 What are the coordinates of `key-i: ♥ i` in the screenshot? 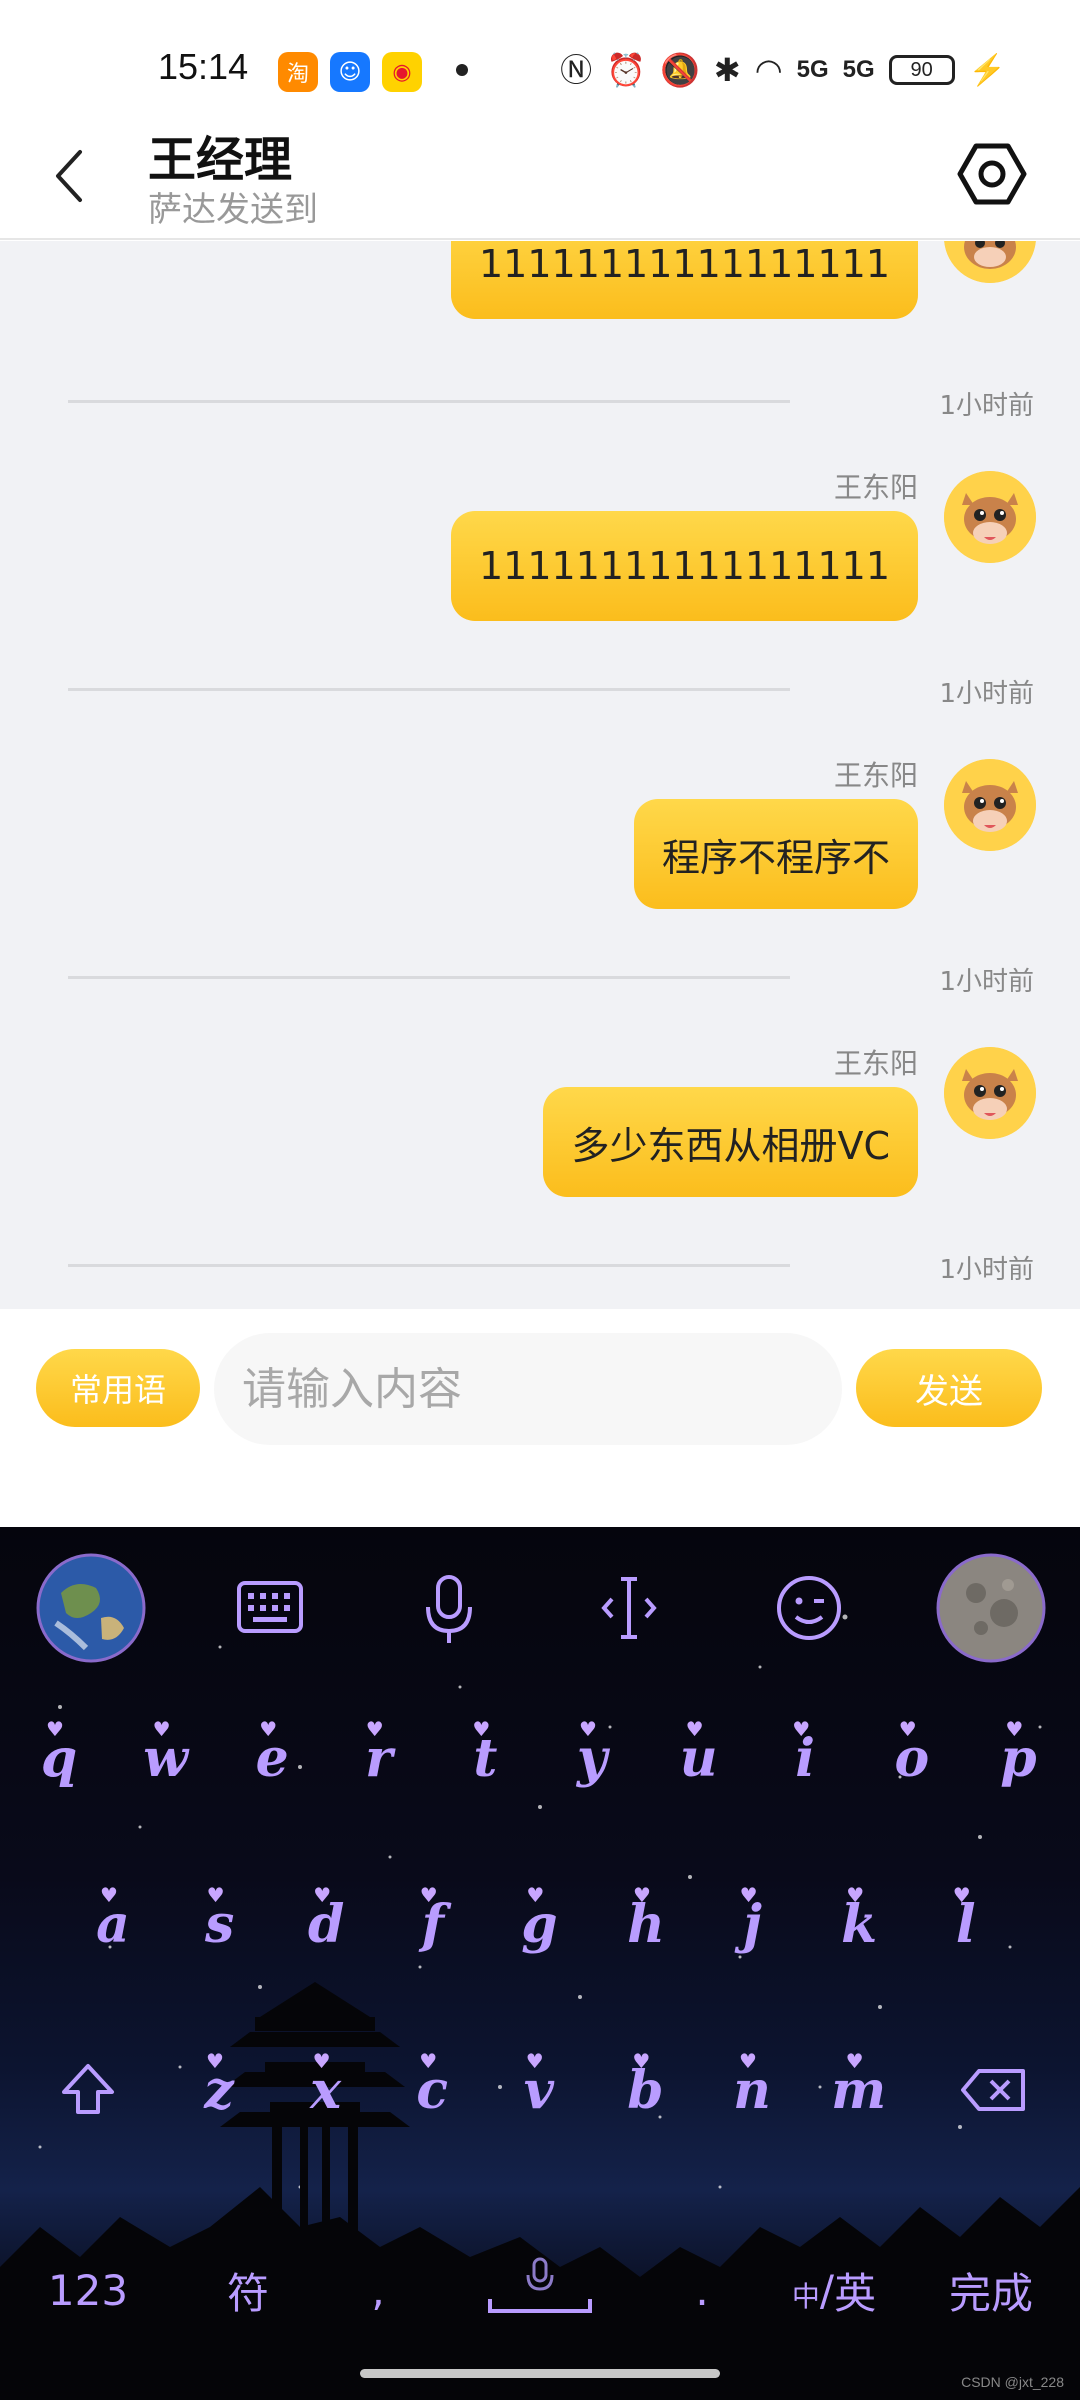 It's located at (805, 1758).